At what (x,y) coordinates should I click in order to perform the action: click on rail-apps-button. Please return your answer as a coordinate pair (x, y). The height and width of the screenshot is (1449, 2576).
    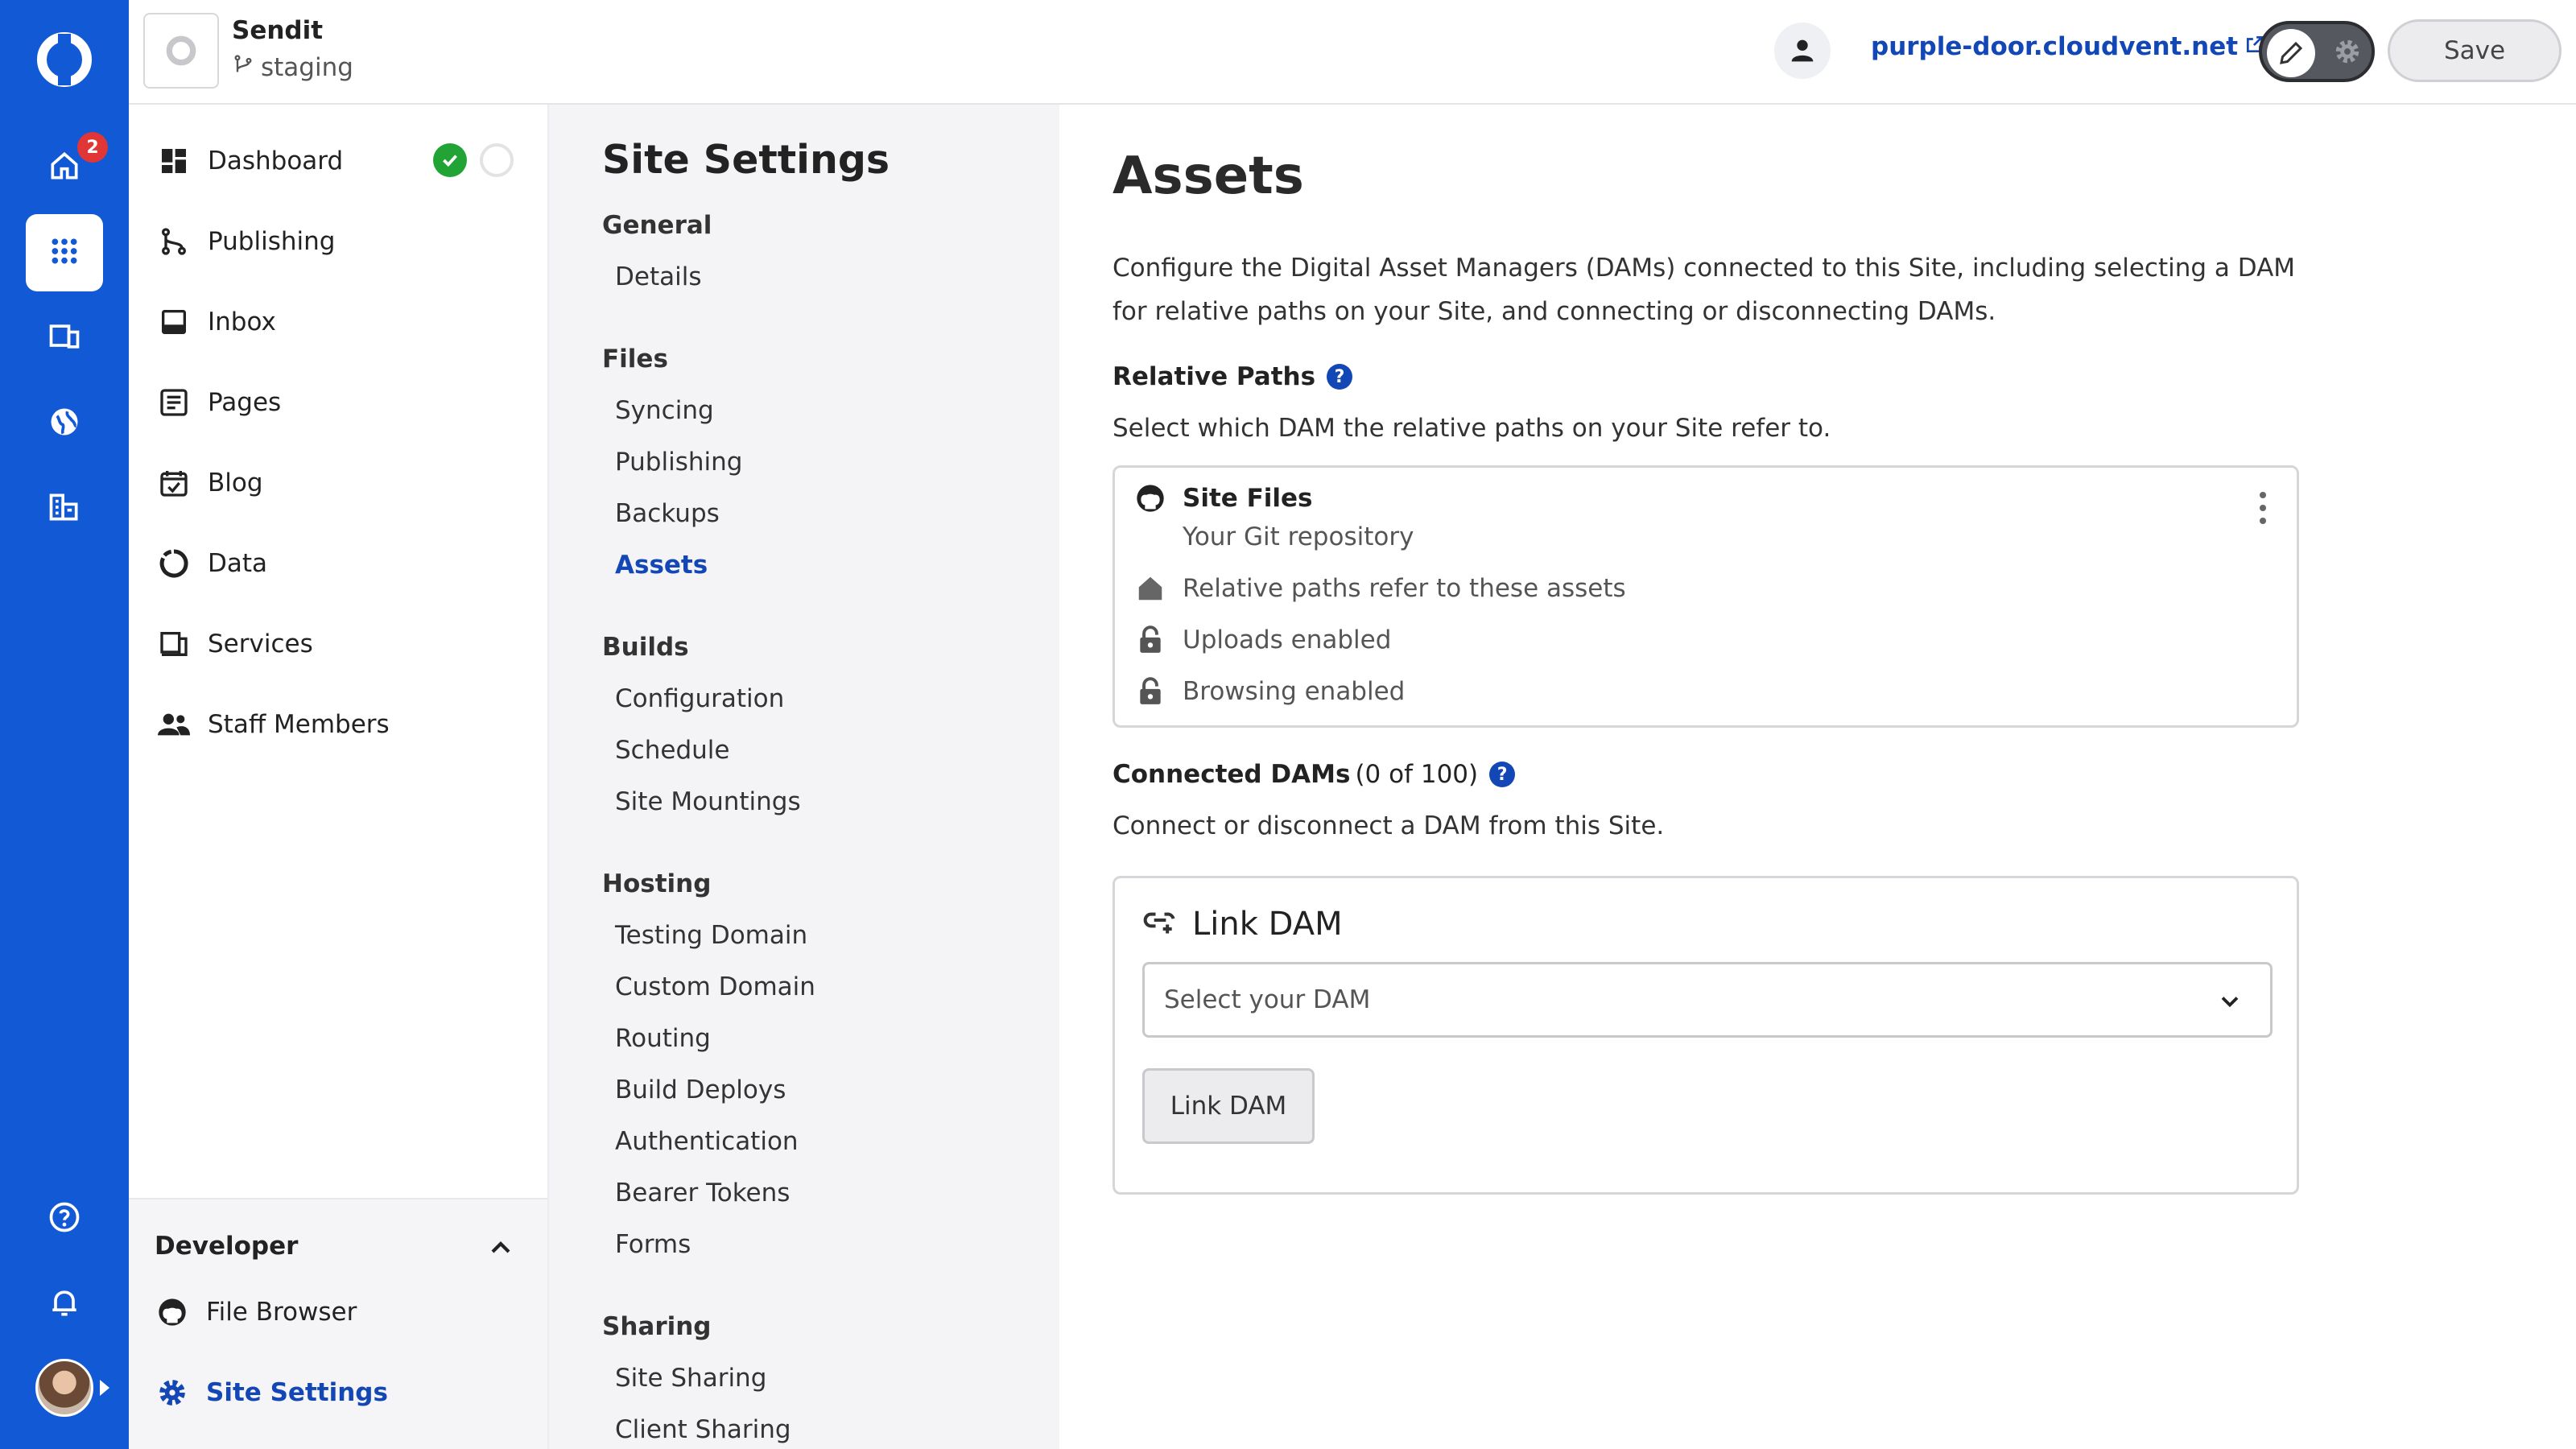
    Looking at the image, I should click on (64, 252).